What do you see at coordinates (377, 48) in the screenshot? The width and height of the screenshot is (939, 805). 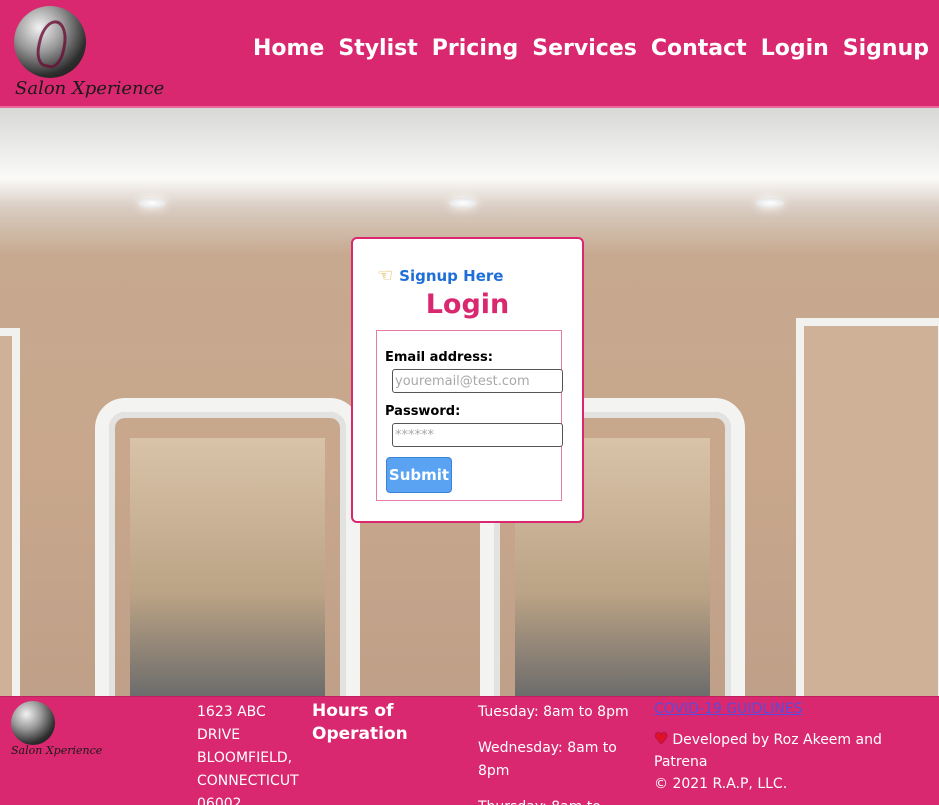 I see `nav-stylist: Stylist` at bounding box center [377, 48].